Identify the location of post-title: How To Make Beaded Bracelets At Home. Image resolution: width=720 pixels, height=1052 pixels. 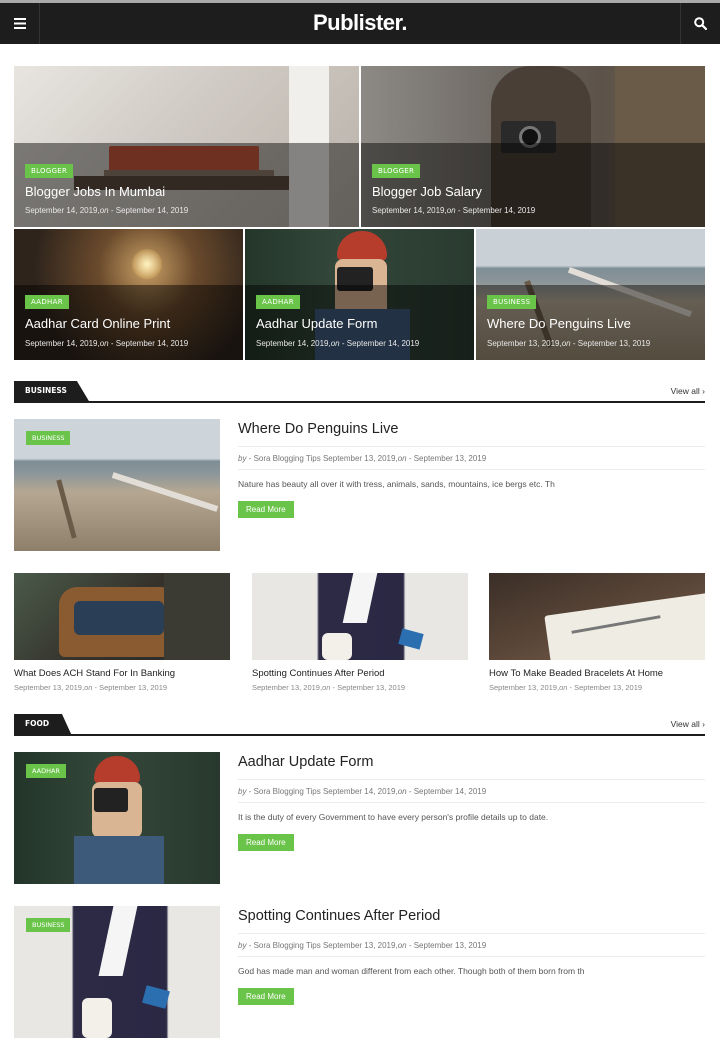
(597, 673).